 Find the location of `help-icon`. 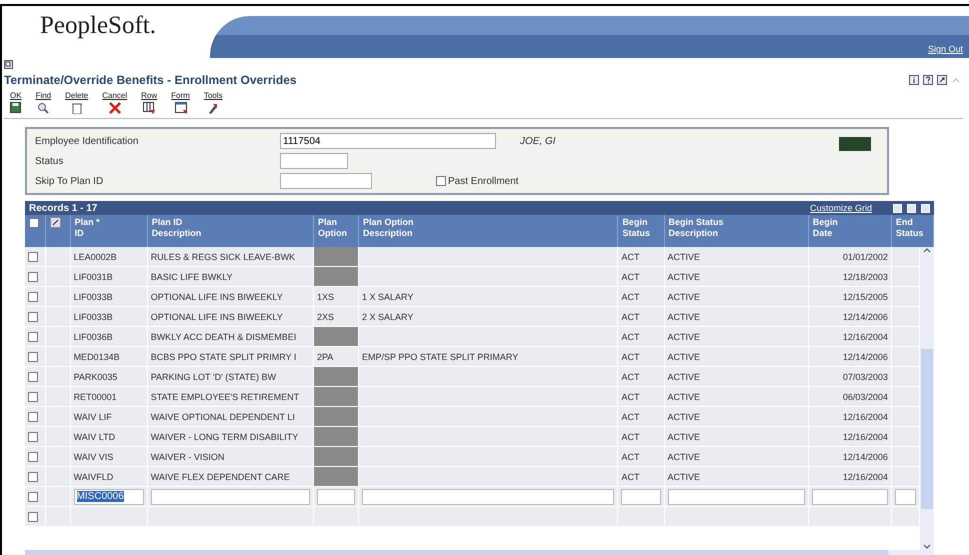

help-icon is located at coordinates (928, 80).